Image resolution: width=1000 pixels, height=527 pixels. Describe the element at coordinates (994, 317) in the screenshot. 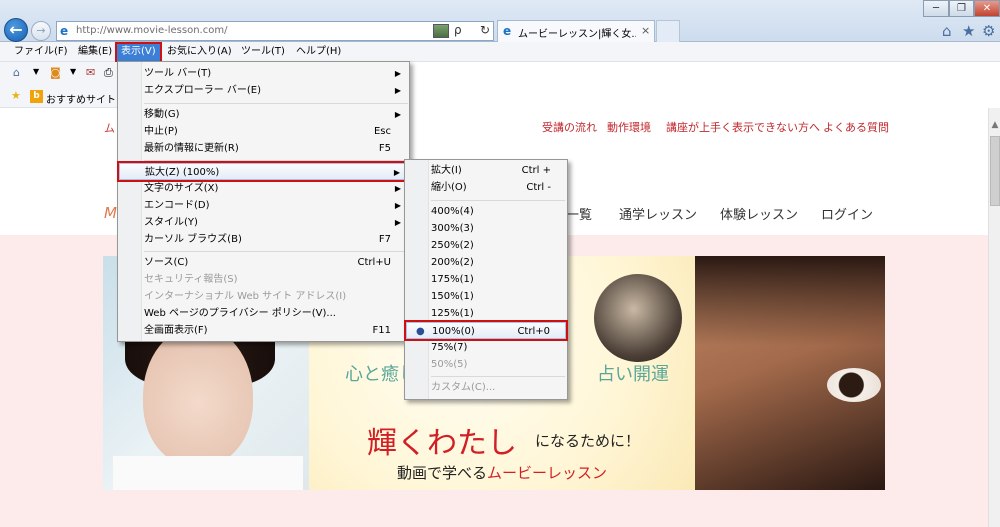

I see `vertical-scrollbar: ▲` at that location.